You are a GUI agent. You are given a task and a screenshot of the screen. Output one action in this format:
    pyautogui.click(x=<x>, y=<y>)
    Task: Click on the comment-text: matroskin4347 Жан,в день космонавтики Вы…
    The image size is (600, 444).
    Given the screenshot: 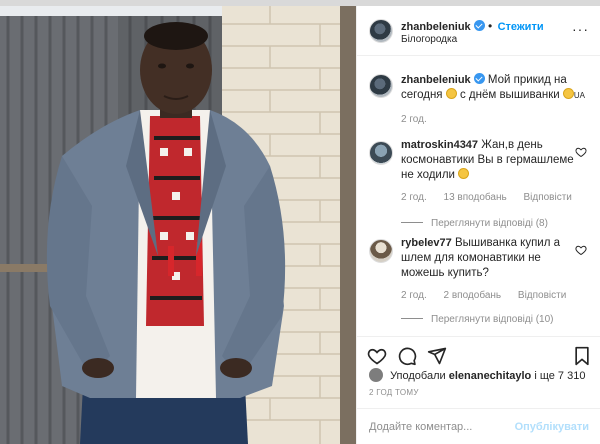 What is the action you would take?
    pyautogui.click(x=490, y=160)
    